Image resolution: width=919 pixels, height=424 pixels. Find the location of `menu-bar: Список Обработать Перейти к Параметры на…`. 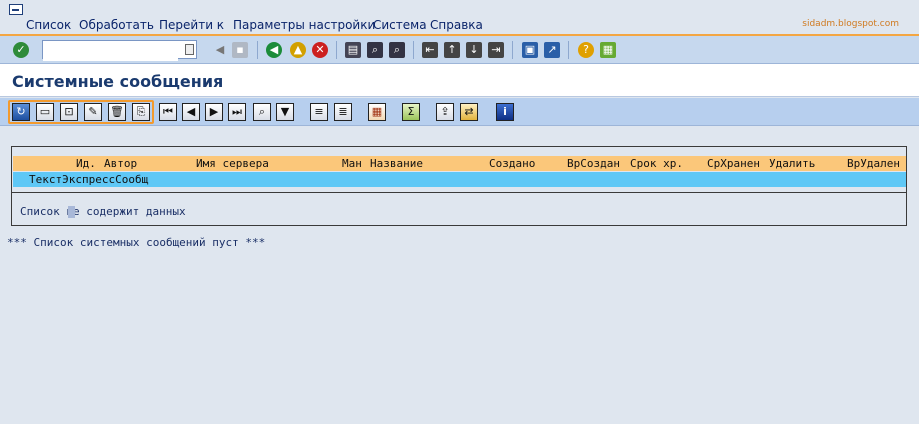

menu-bar: Список Обработать Перейти к Параметры на… is located at coordinates (459, 17).